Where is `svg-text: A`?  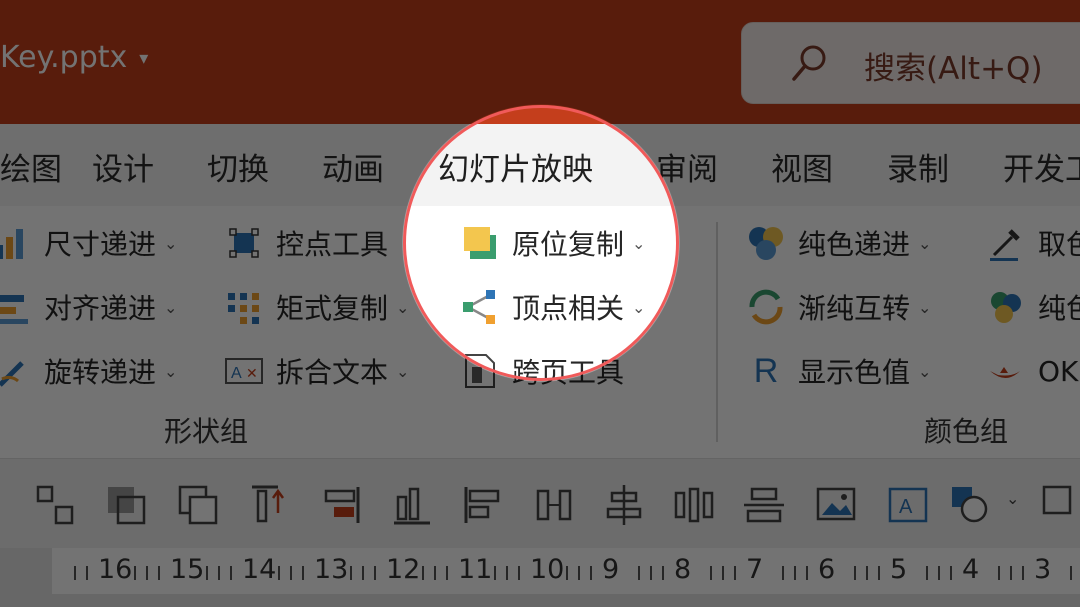 svg-text: A is located at coordinates (236, 373).